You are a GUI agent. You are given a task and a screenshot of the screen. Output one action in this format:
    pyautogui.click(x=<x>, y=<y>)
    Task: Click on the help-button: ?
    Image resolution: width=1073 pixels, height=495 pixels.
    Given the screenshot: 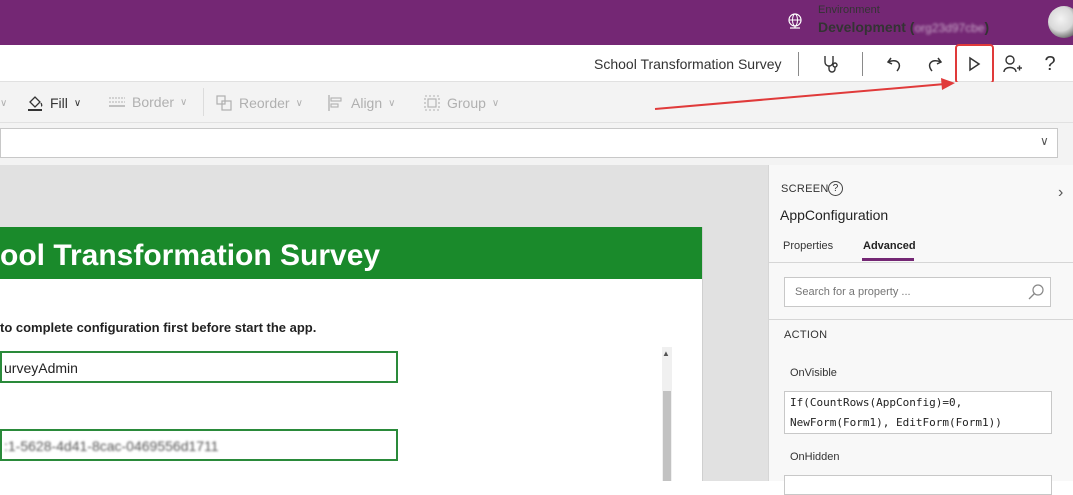 What is the action you would take?
    pyautogui.click(x=1050, y=64)
    